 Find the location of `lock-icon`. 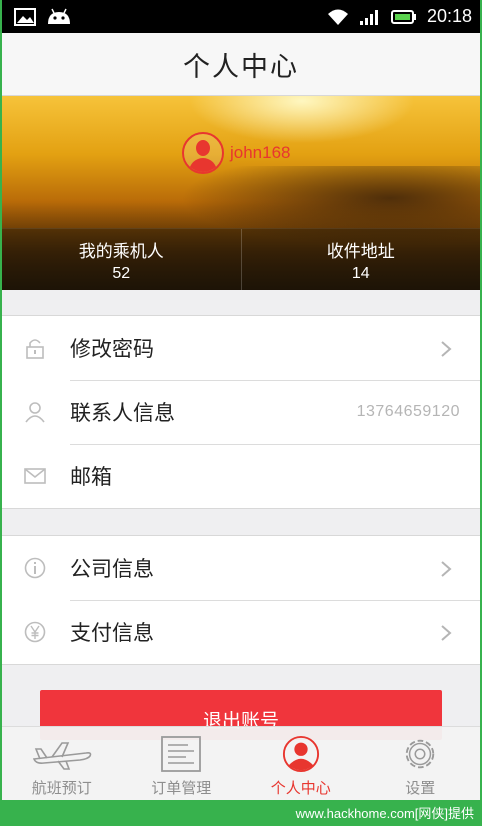

lock-icon is located at coordinates (35, 349).